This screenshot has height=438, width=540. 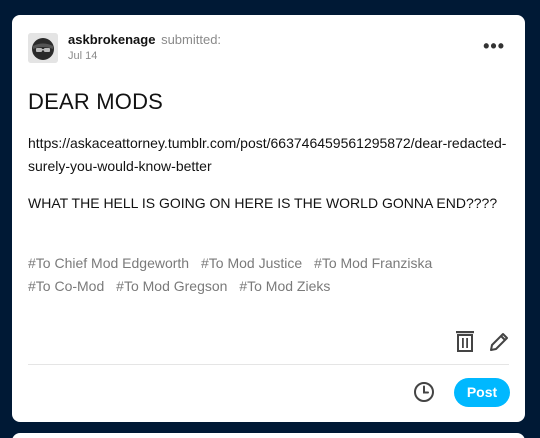 What do you see at coordinates (191, 39) in the screenshot?
I see `submitted-label: submitted:` at bounding box center [191, 39].